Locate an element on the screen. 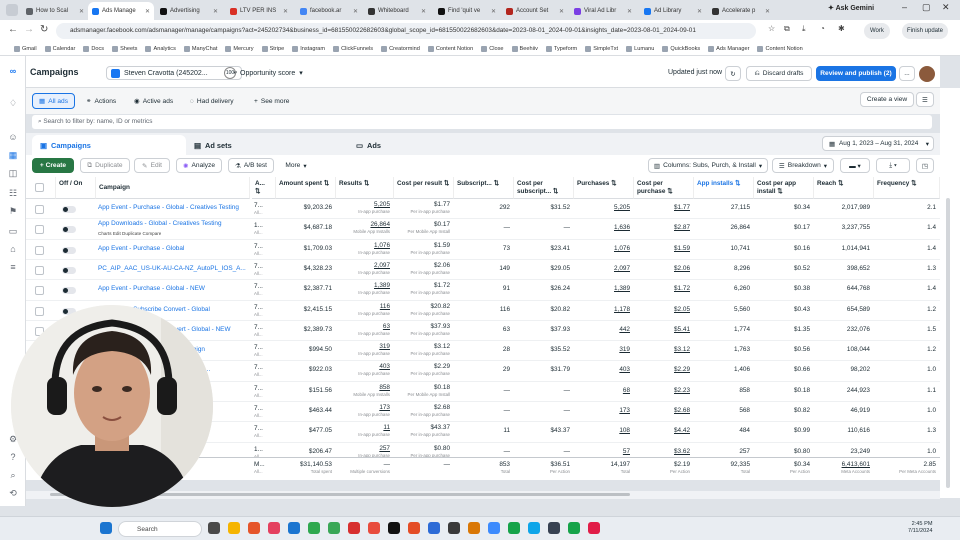 The width and height of the screenshot is (960, 540). purchases-cell: 68 is located at coordinates (602, 391).